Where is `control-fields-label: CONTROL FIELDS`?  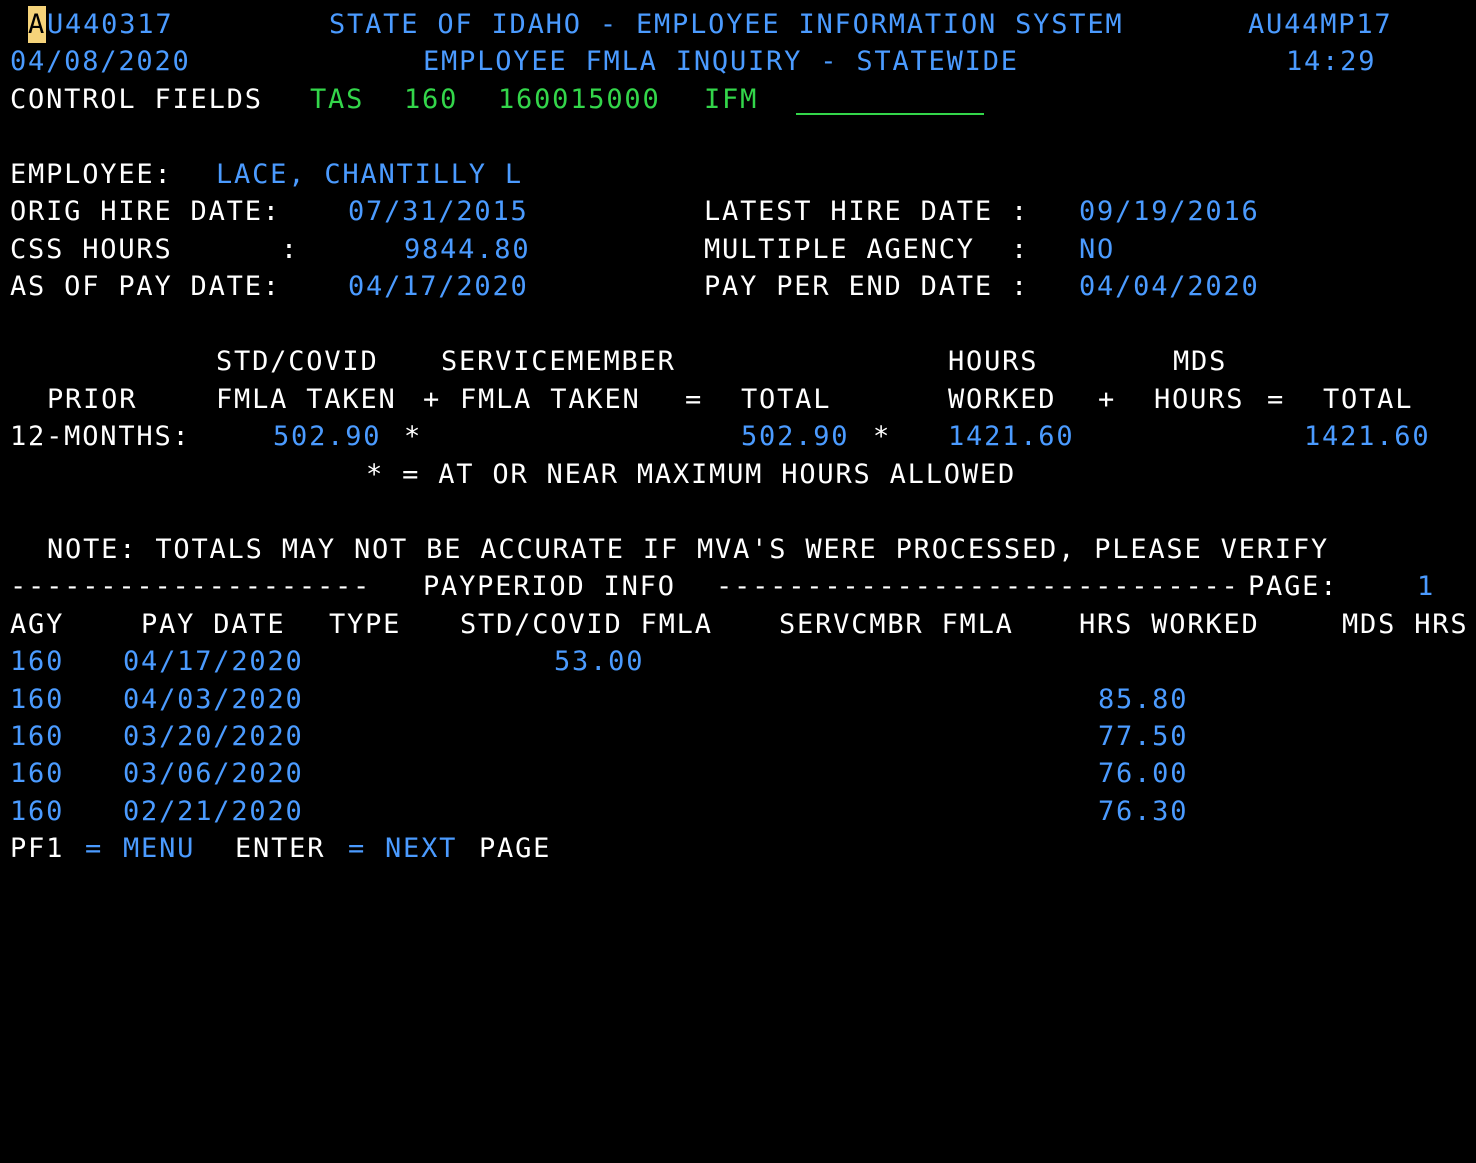
control-fields-label: CONTROL FIELDS is located at coordinates (136, 99).